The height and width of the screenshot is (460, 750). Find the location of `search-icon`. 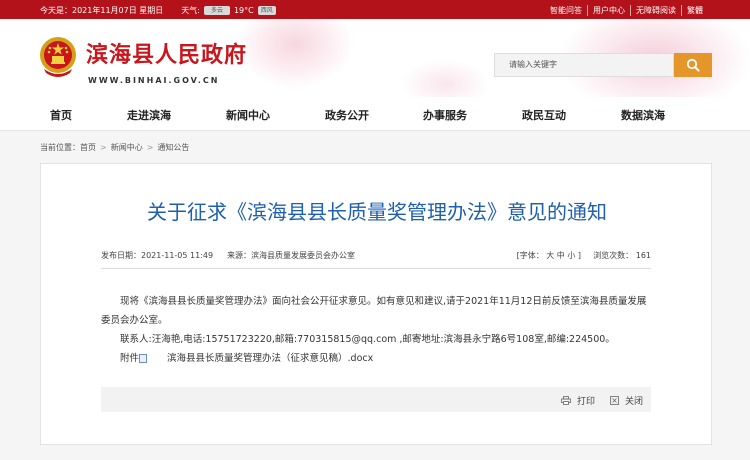

search-icon is located at coordinates (693, 65).